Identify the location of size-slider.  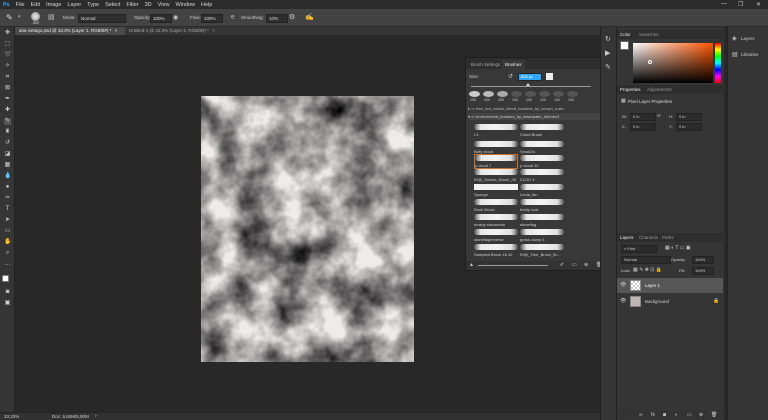
(531, 86).